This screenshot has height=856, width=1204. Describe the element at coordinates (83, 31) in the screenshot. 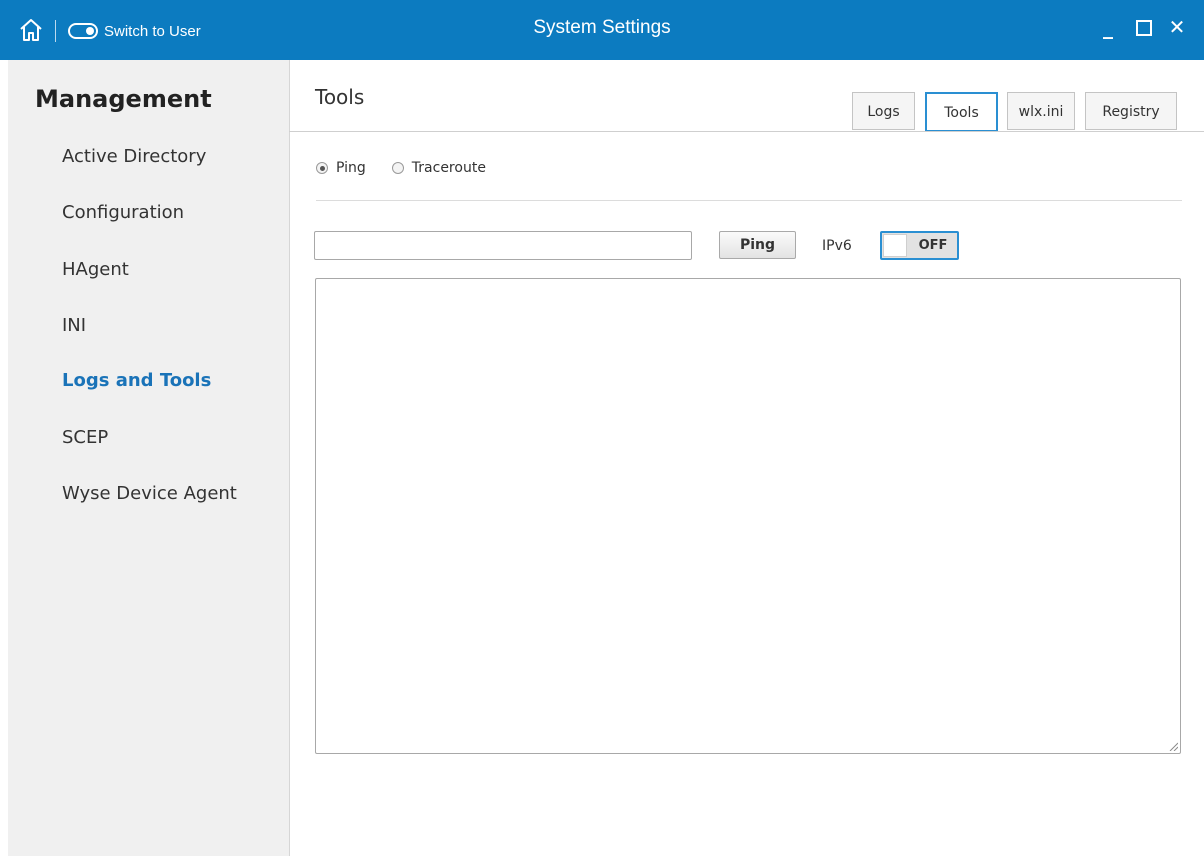

I see `toggle-icon` at that location.